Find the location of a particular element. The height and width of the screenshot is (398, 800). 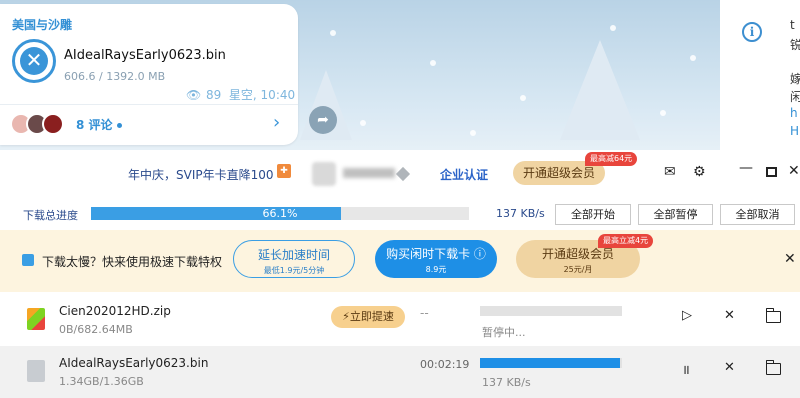

total-progress-row: 下载总进度 66.1% 137 KB/s 全部开始 全部暂停 全部取消 is located at coordinates (400, 214).